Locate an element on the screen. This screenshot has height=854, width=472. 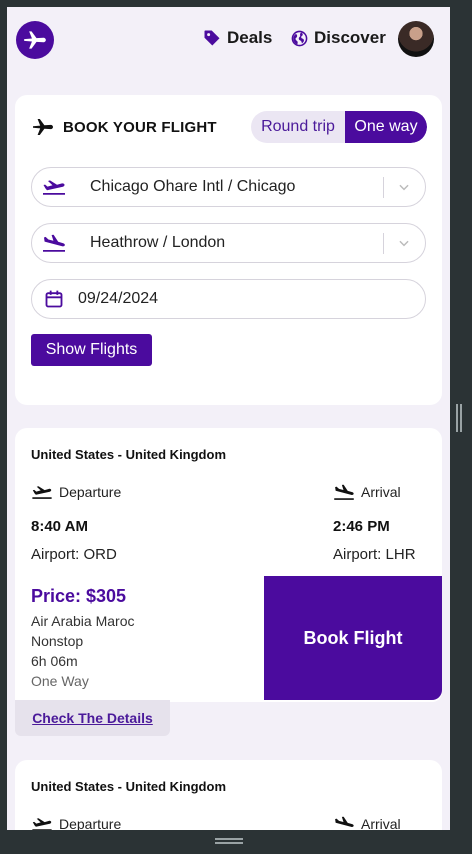
book-flight-button: Book Flight is located at coordinates (353, 638).